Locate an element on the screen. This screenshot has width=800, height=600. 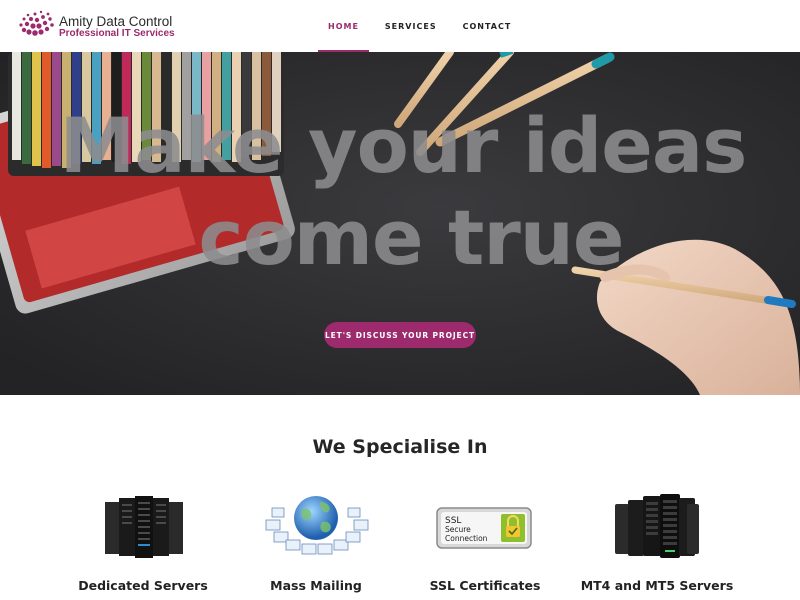
server-rack-icon is located at coordinates (144, 527).